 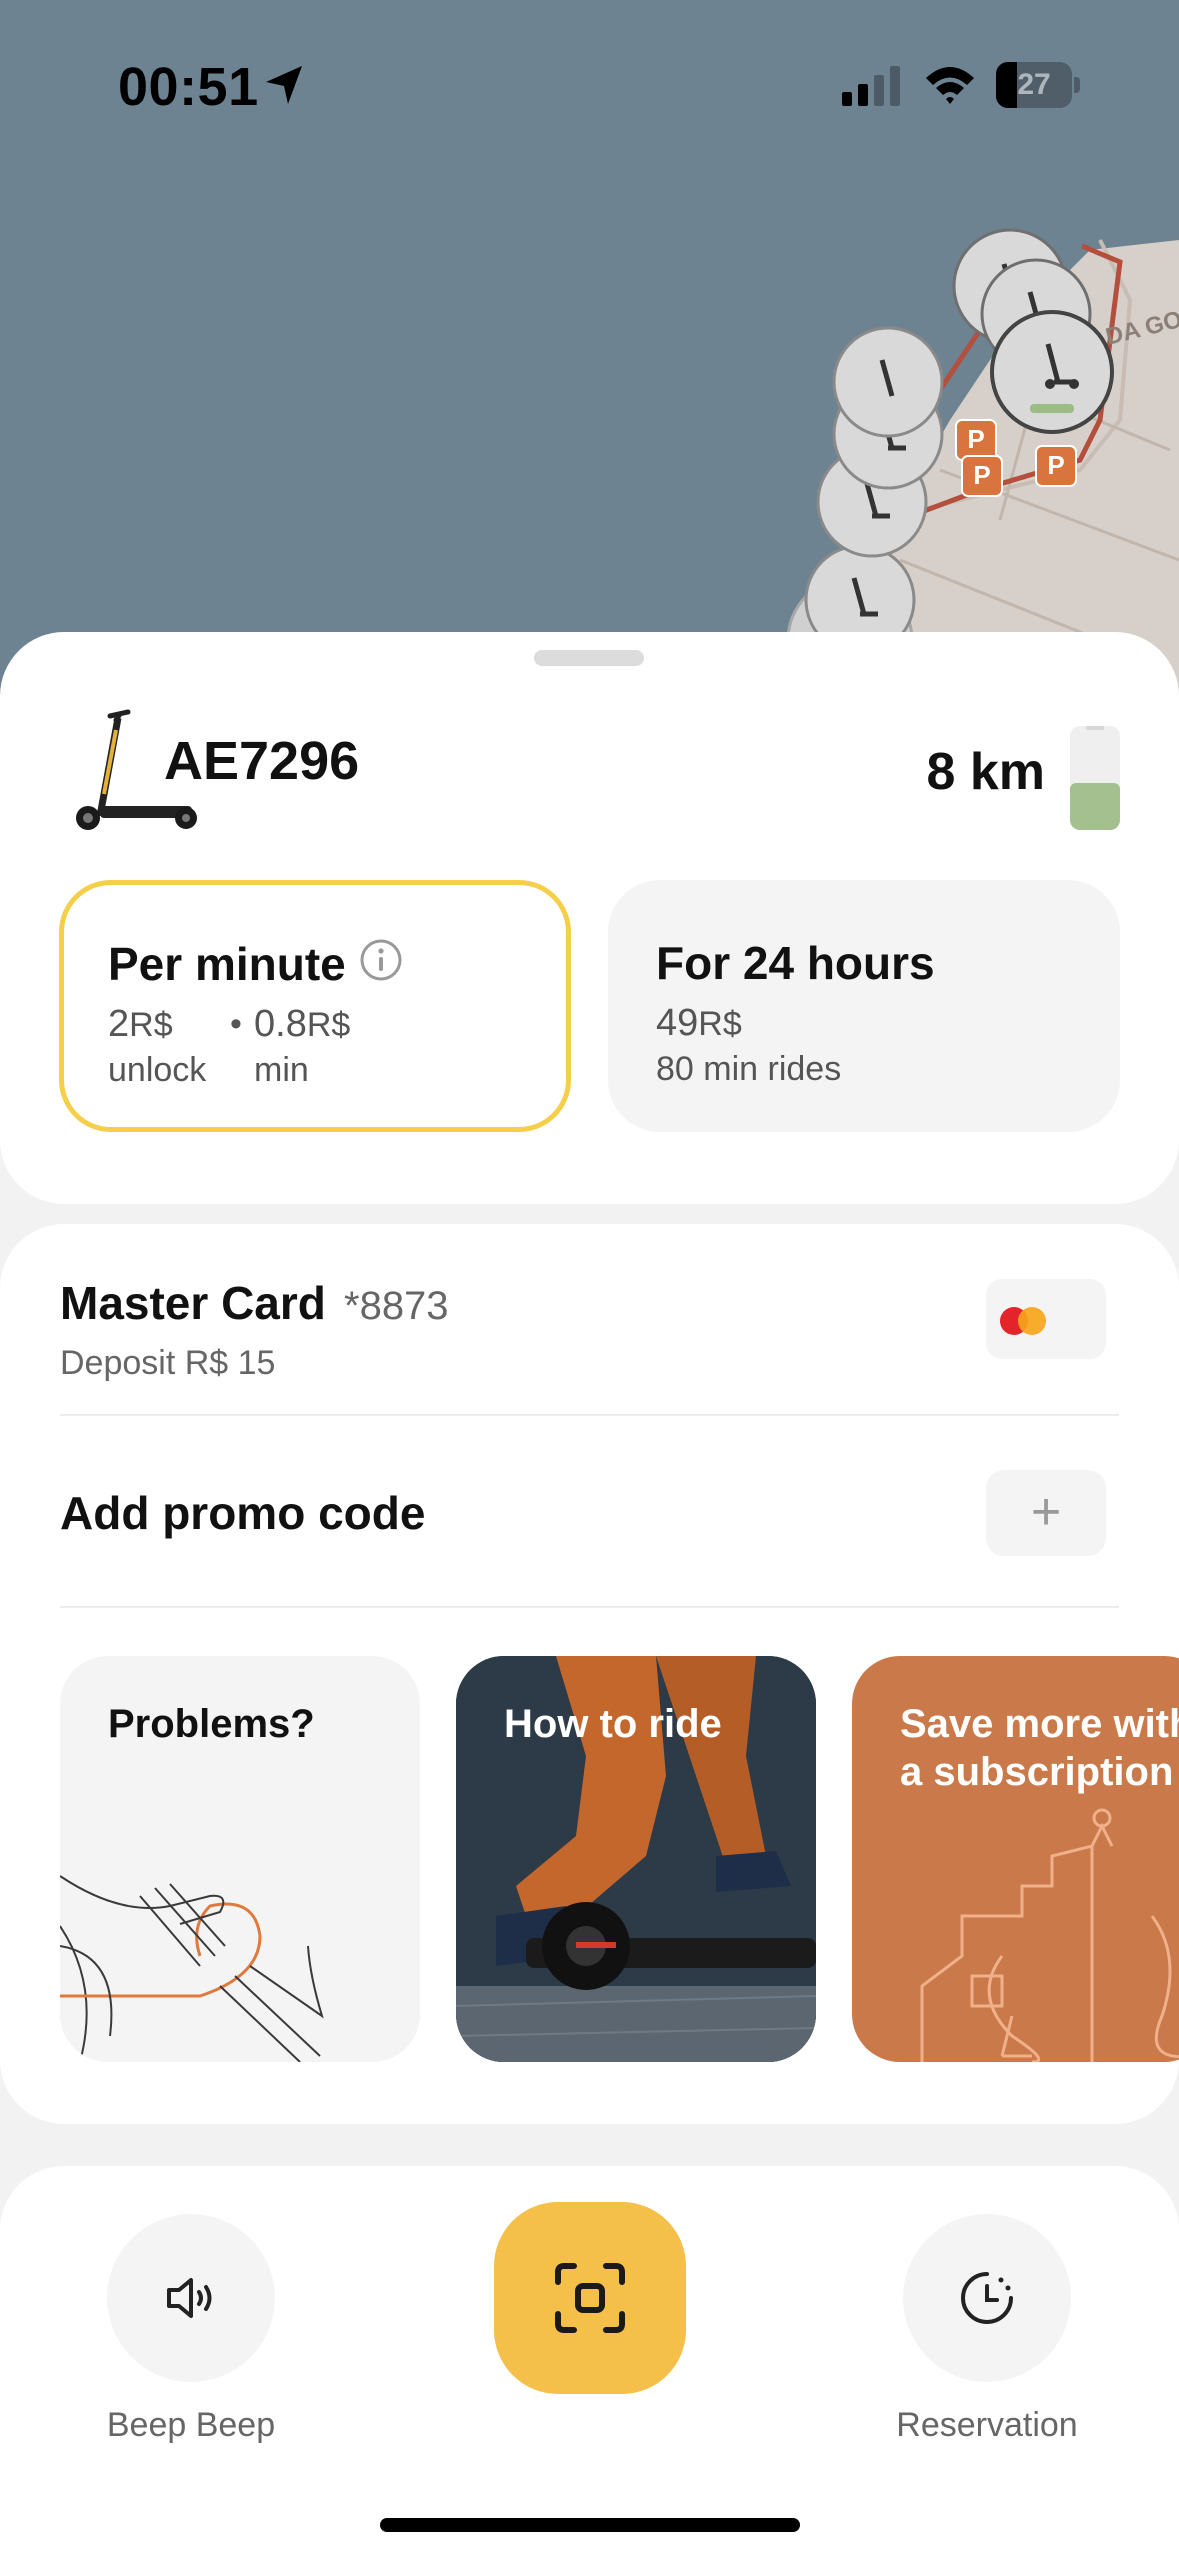 What do you see at coordinates (227, 964) in the screenshot?
I see `tariff-title: Per minute` at bounding box center [227, 964].